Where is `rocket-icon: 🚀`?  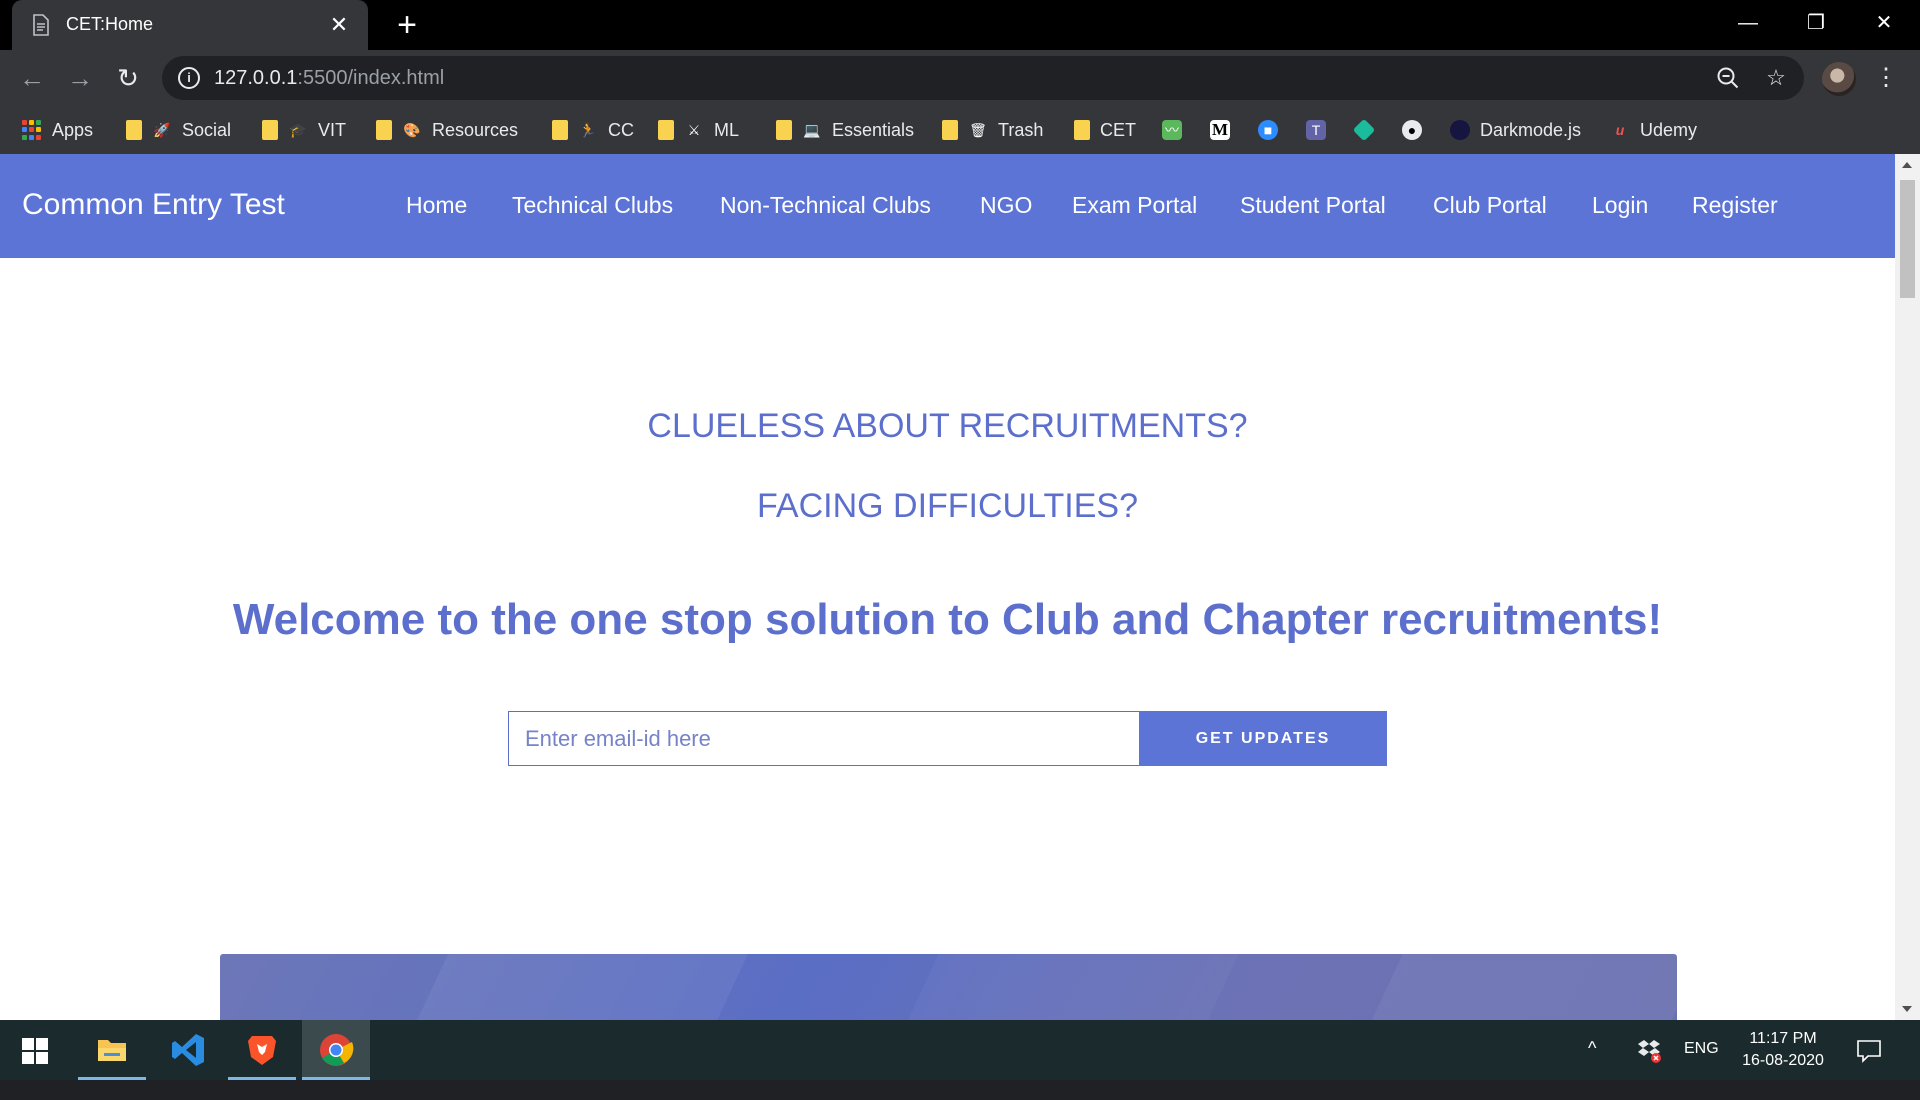 rocket-icon: 🚀 is located at coordinates (162, 130).